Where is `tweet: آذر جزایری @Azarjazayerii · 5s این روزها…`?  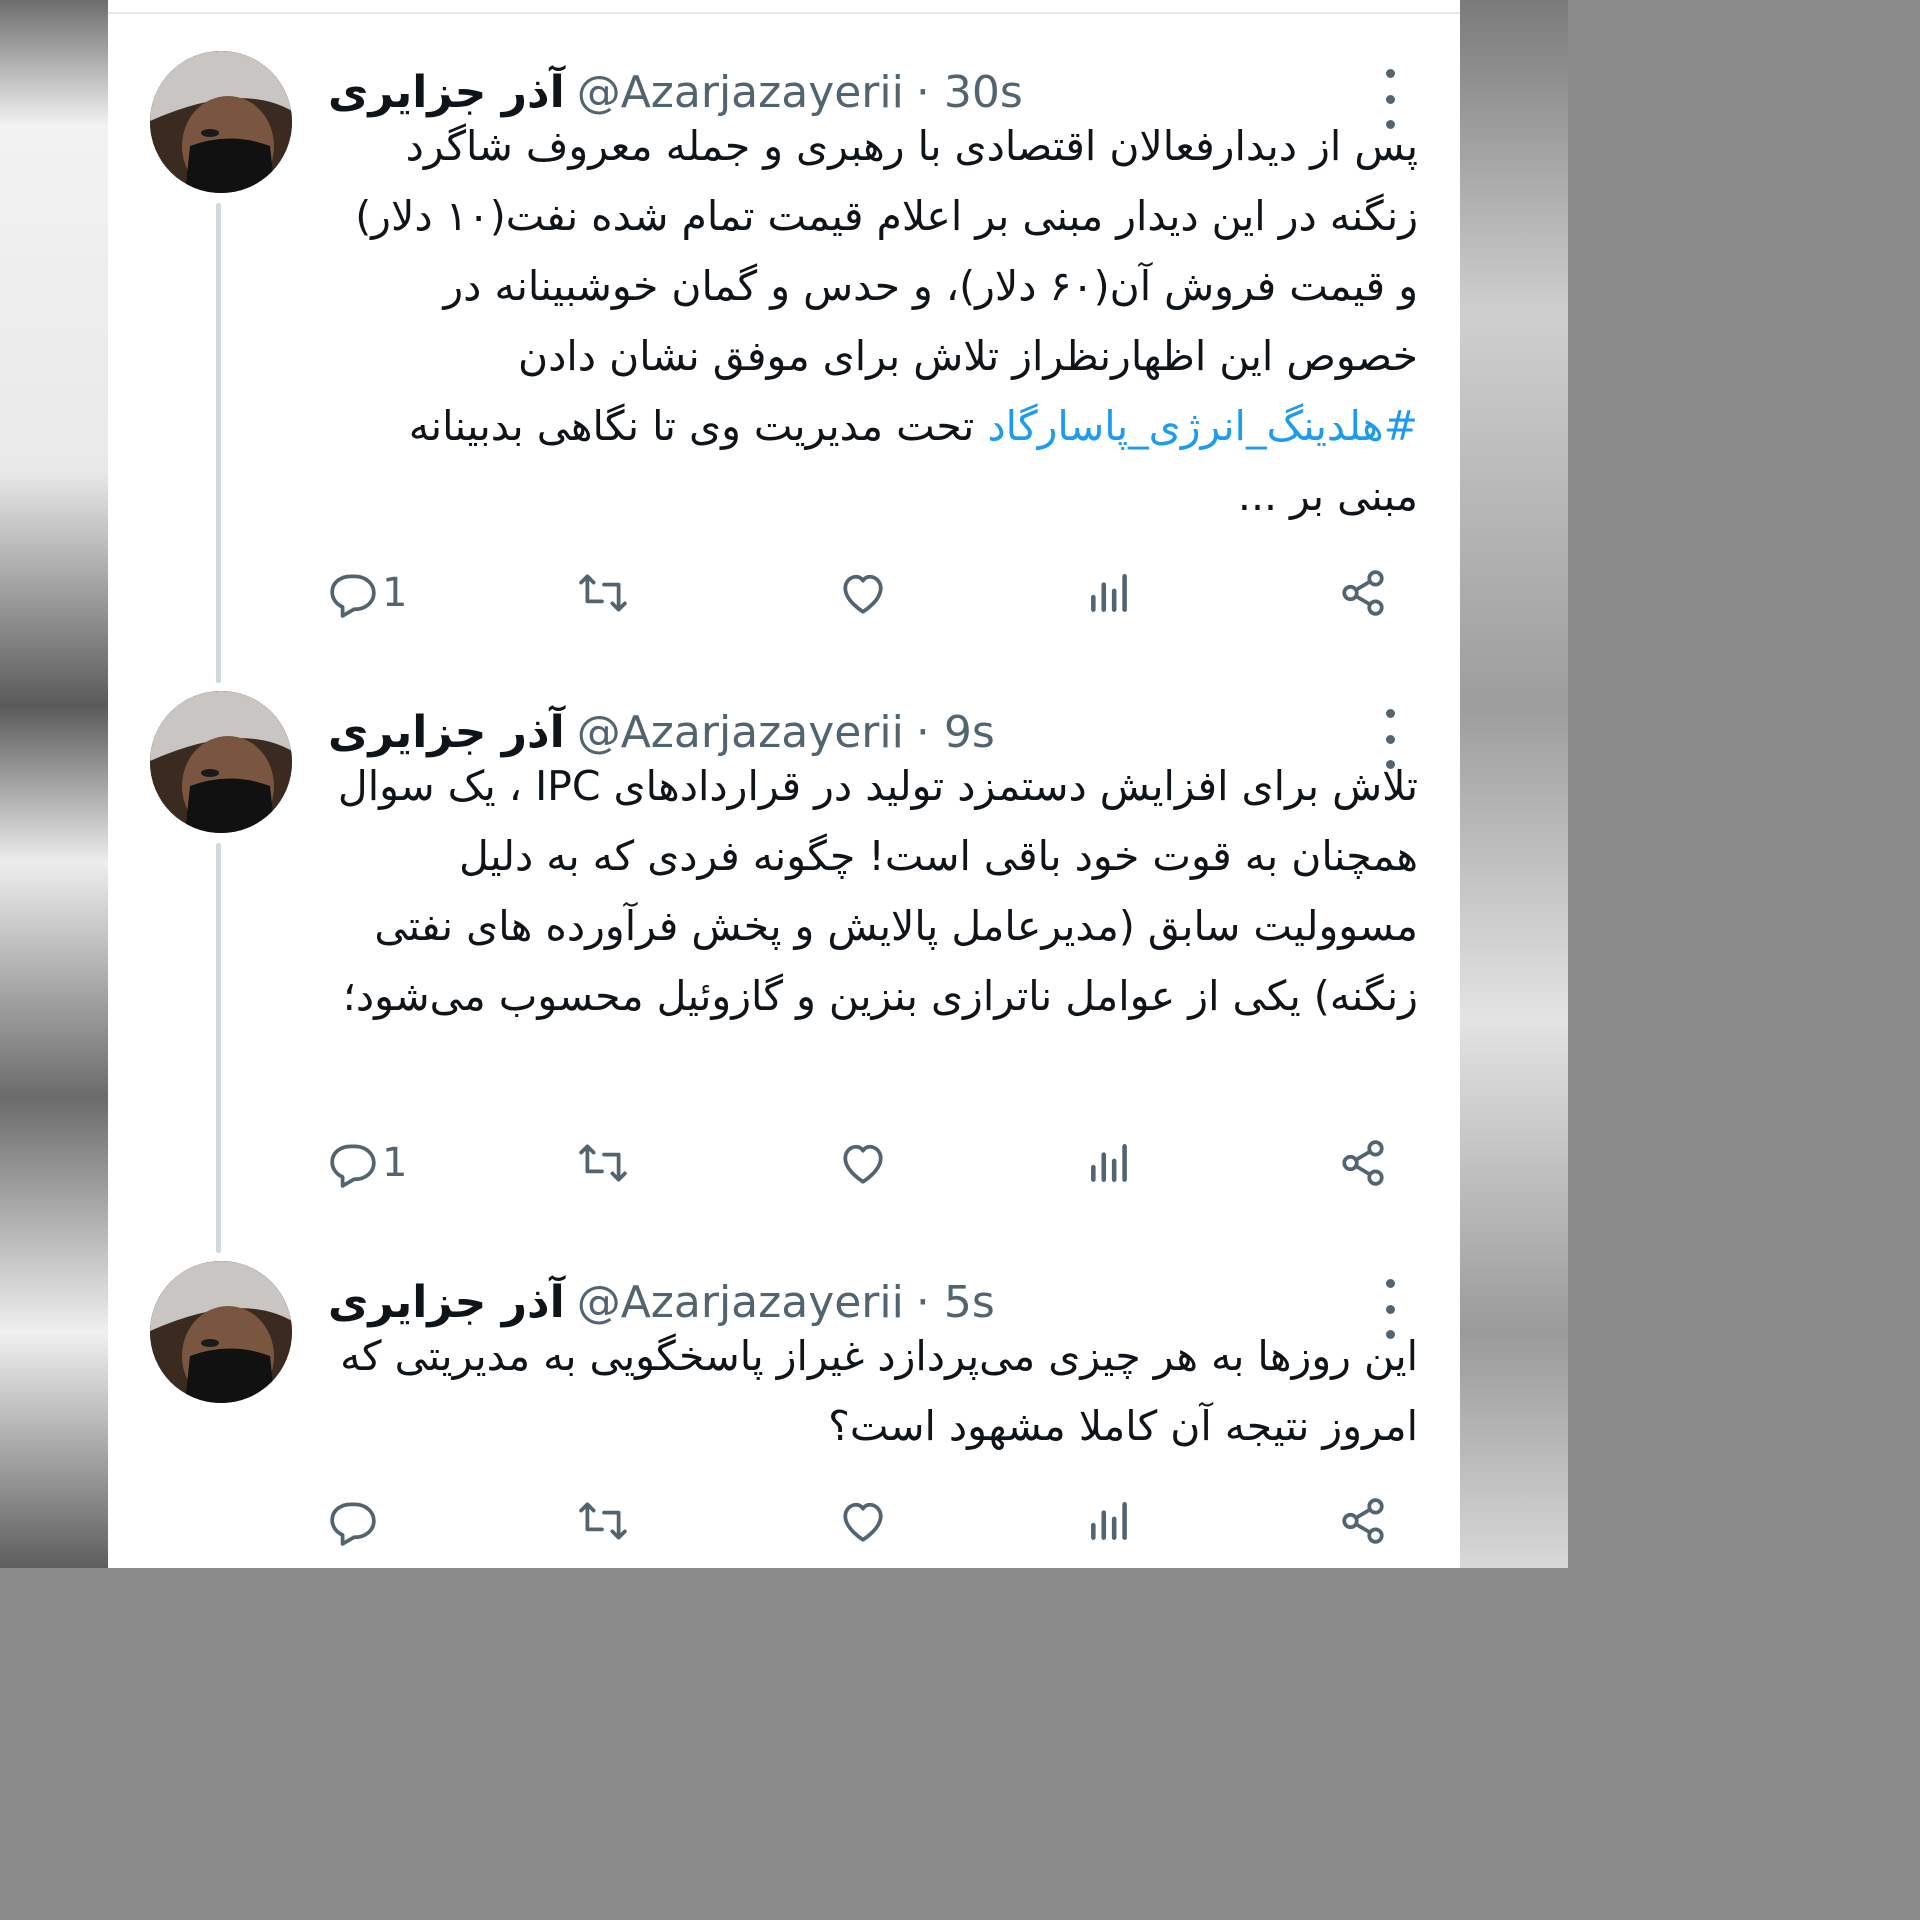 tweet: آذر جزایری @Azarjazayerii · 5s این روزها… is located at coordinates (784, 1411).